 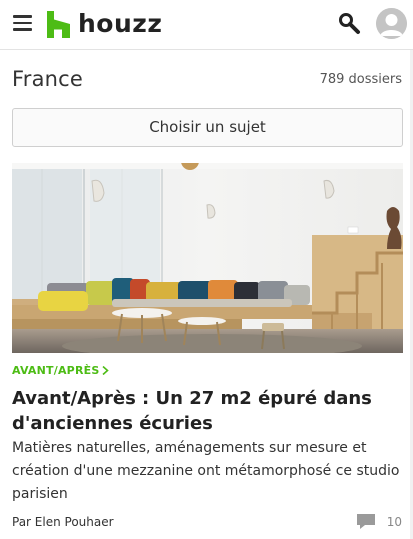 What do you see at coordinates (207, 127) in the screenshot?
I see `choose-topic-button: Choisir un sujet` at bounding box center [207, 127].